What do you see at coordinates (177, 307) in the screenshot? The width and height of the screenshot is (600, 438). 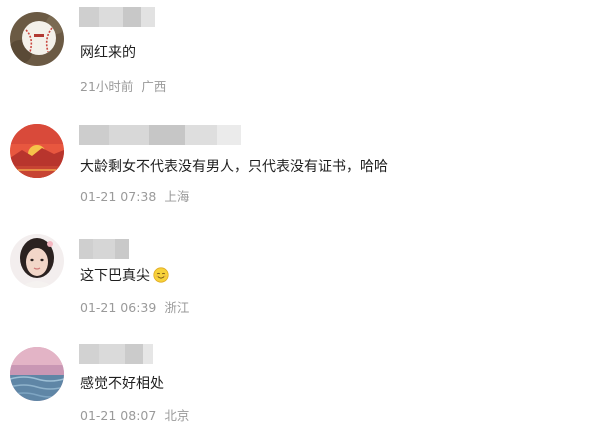 I see `comment-location: 浙江` at bounding box center [177, 307].